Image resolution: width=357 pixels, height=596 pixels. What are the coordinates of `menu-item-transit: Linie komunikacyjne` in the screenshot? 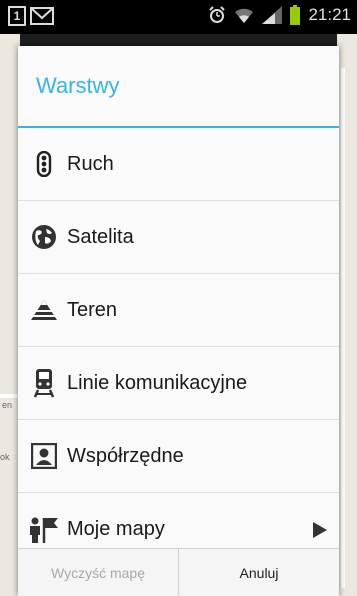 It's located at (178, 383).